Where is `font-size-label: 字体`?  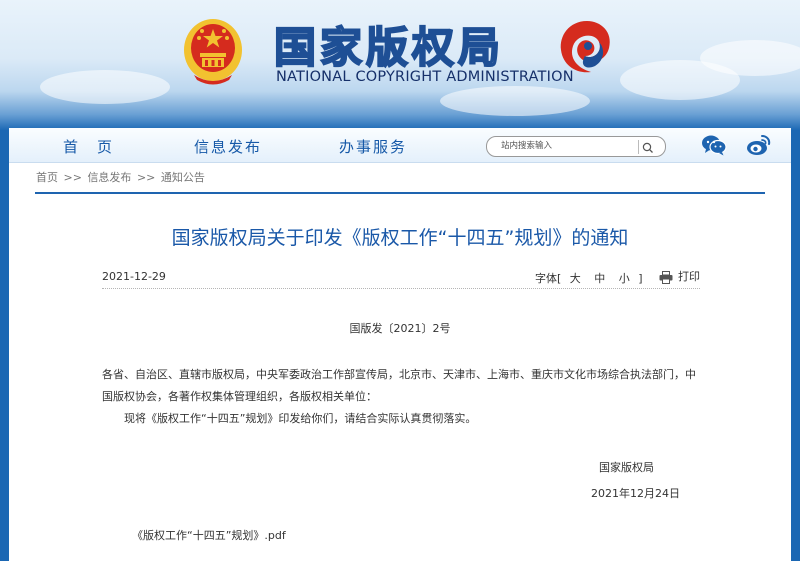
font-size-label: 字体 is located at coordinates (546, 278).